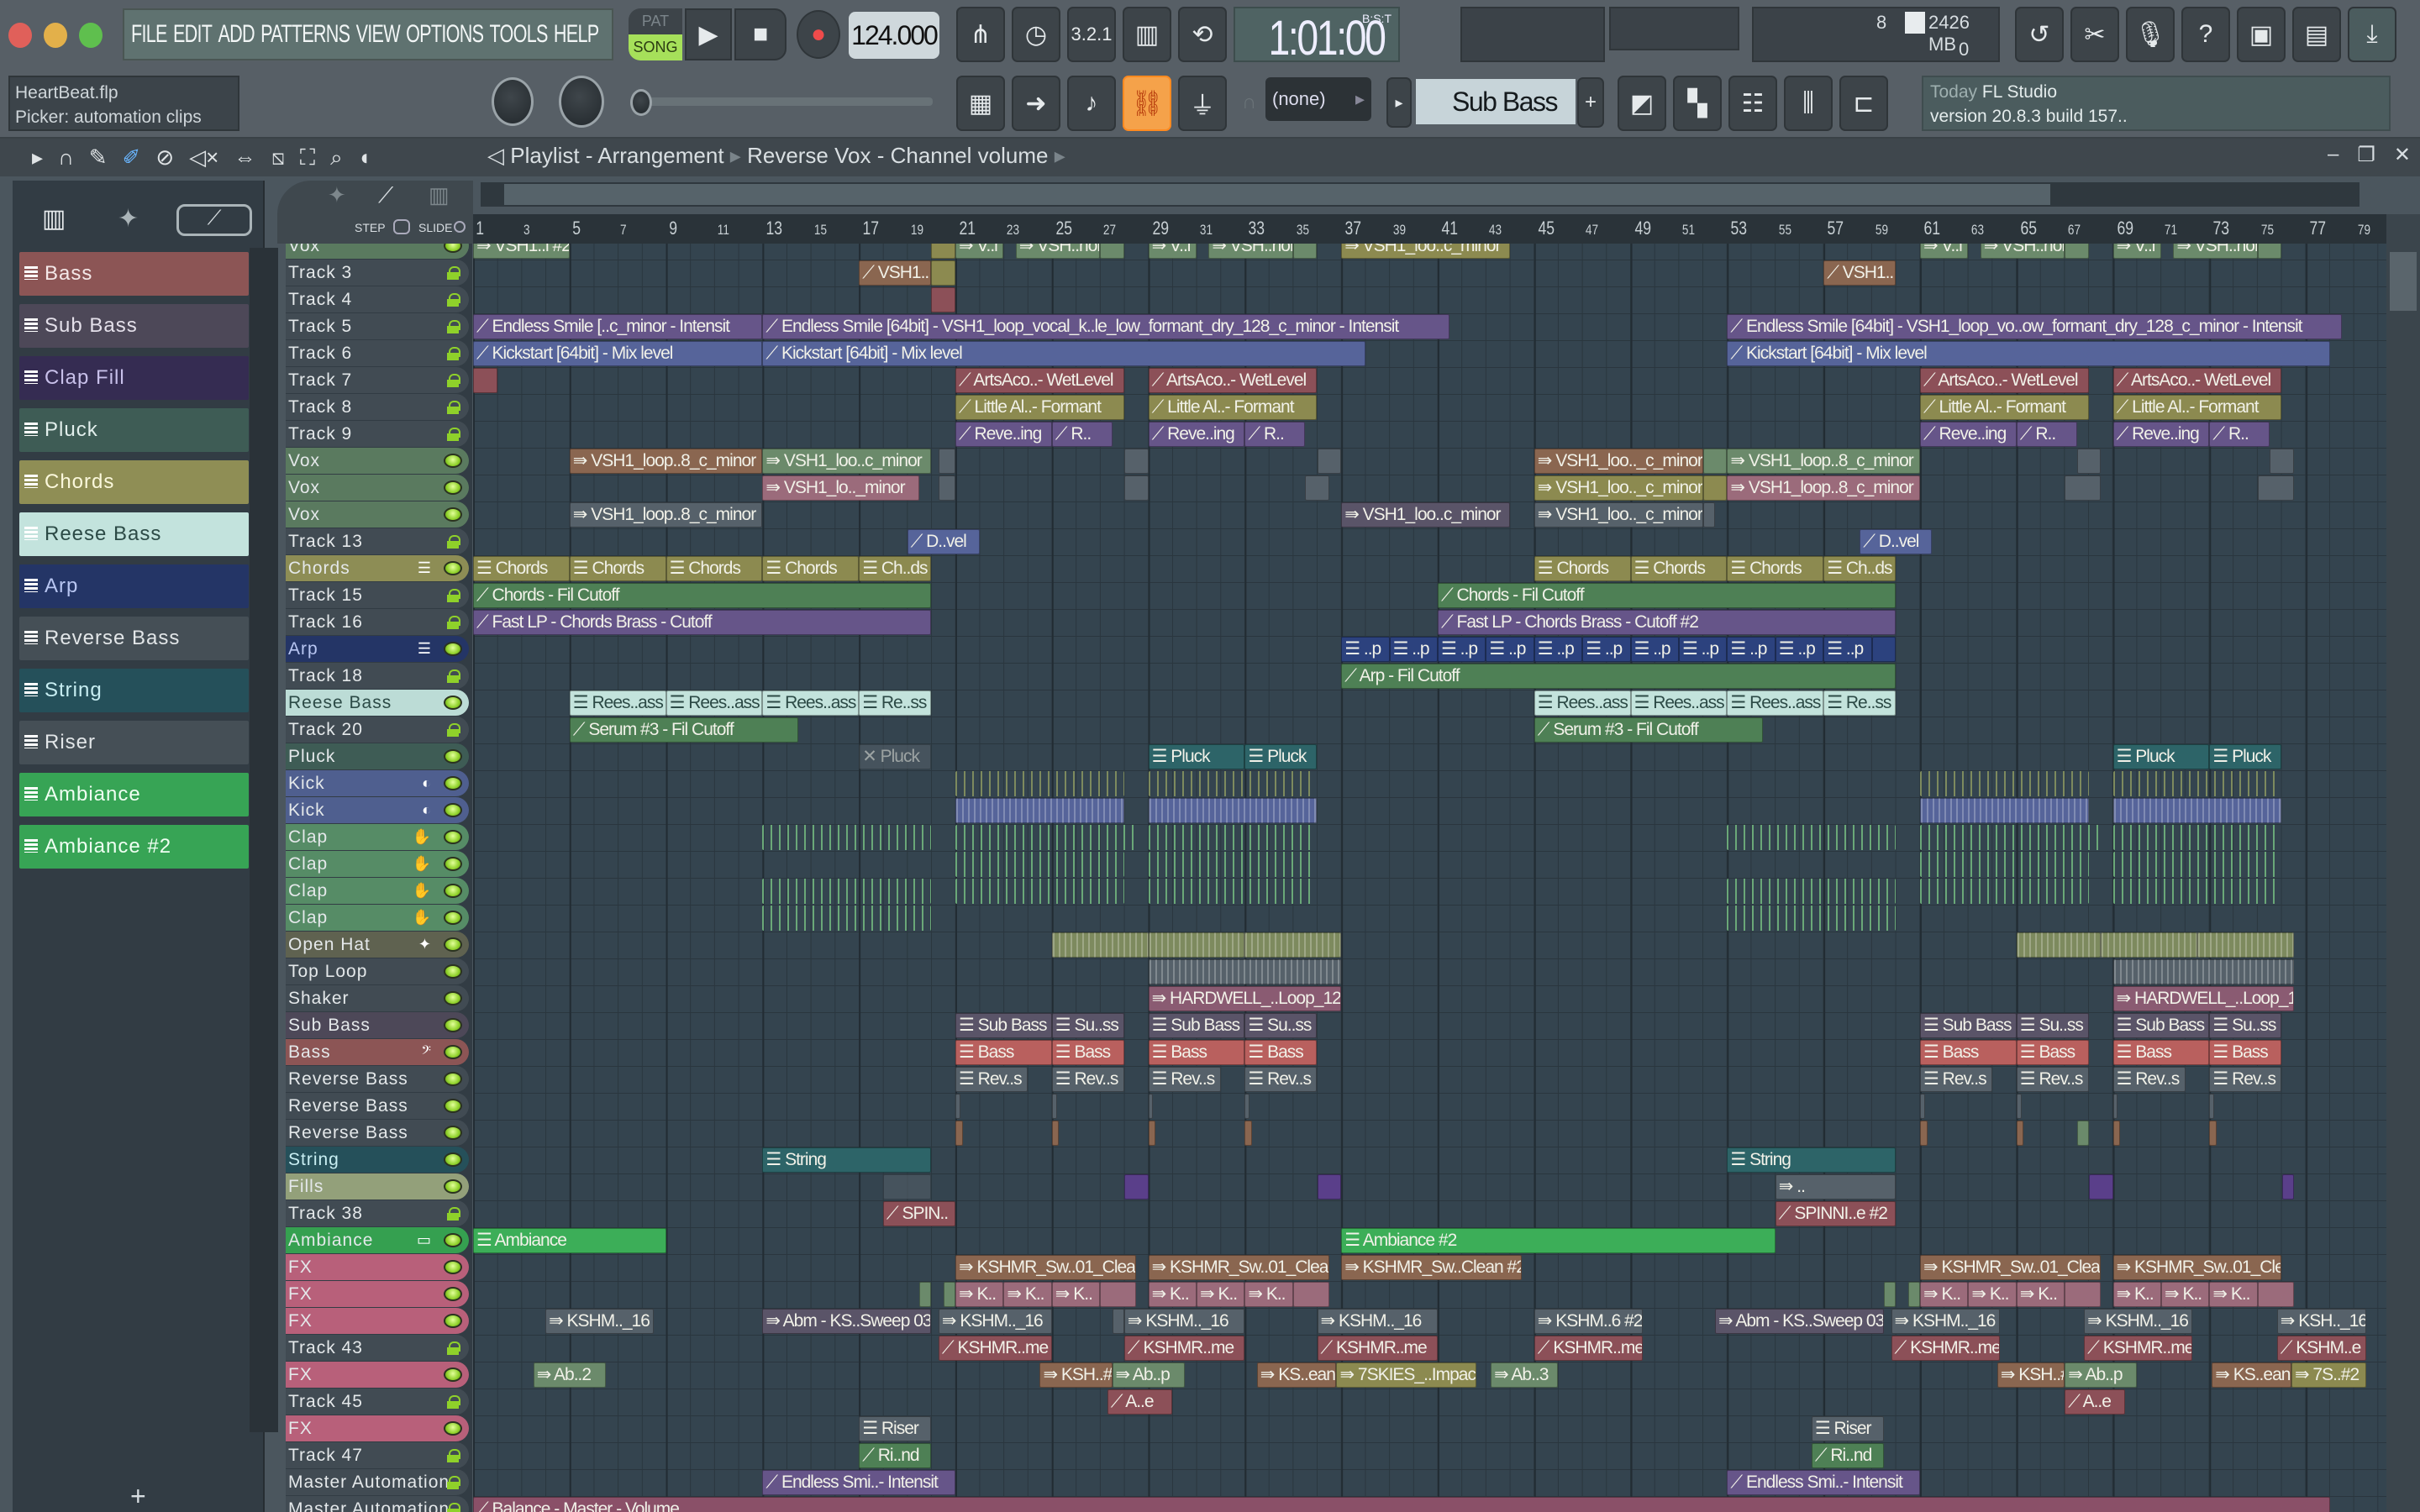 This screenshot has width=2420, height=1512. Describe the element at coordinates (1399, 102) in the screenshot. I see `channel-prev-button: ▸` at that location.